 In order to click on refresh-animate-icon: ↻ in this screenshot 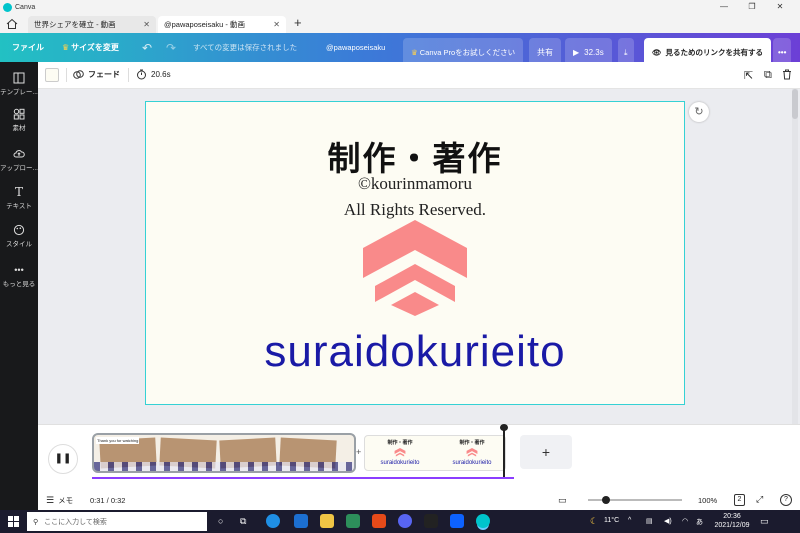, I will do `click(699, 112)`.